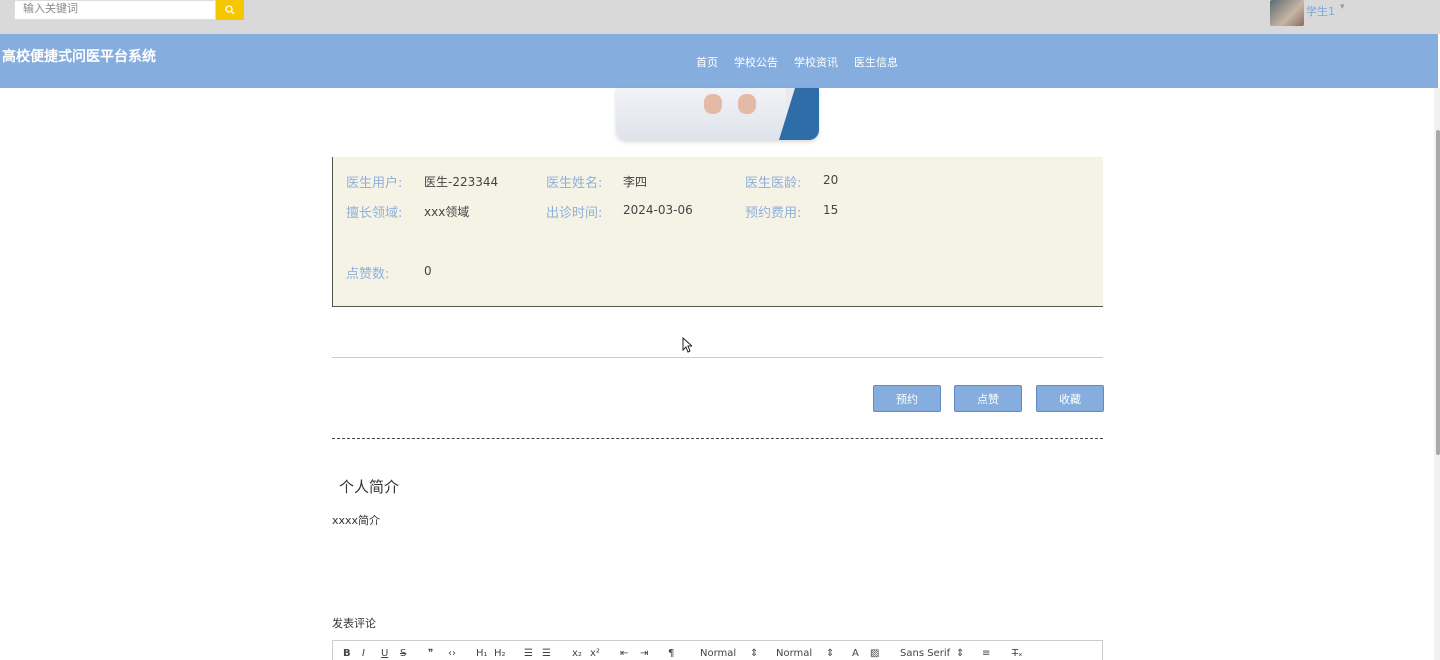  Describe the element at coordinates (1320, 11) in the screenshot. I see `username-link: 学生1` at that location.